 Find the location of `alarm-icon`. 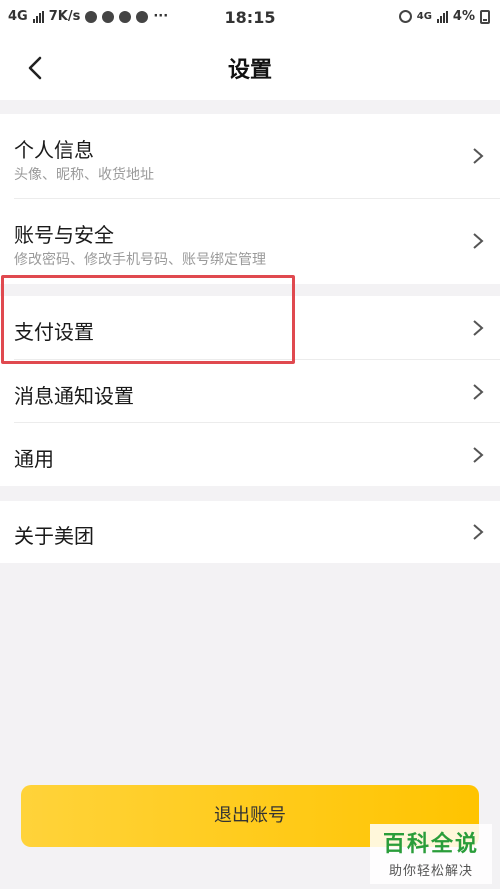

alarm-icon is located at coordinates (405, 16).